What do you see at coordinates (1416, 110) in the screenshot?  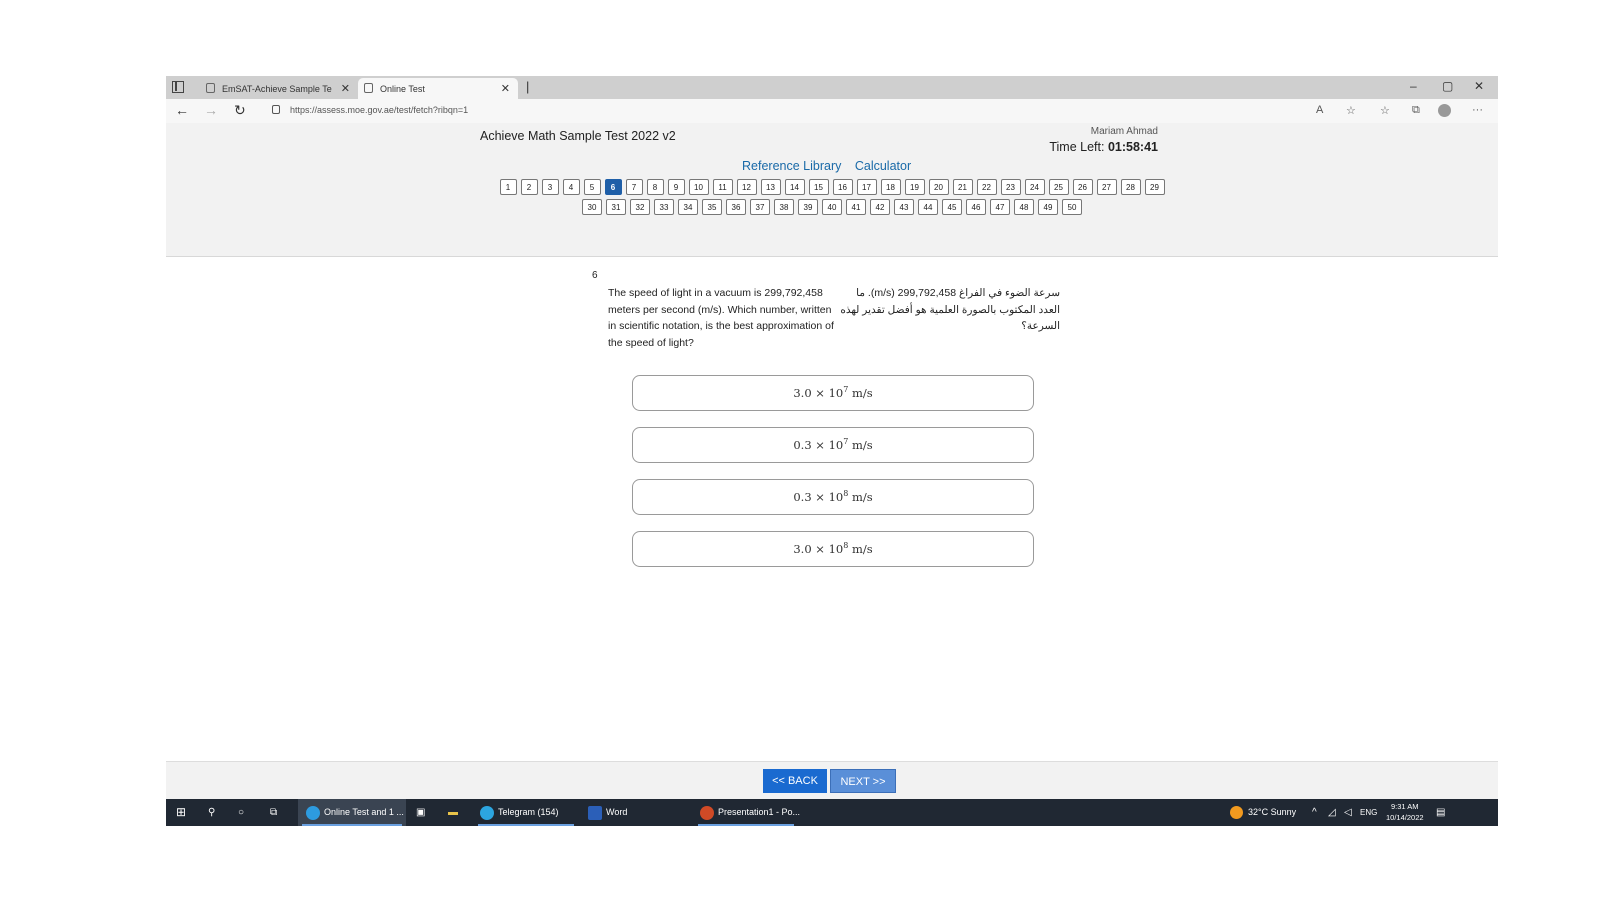 I see `collections-icon: ⧉` at bounding box center [1416, 110].